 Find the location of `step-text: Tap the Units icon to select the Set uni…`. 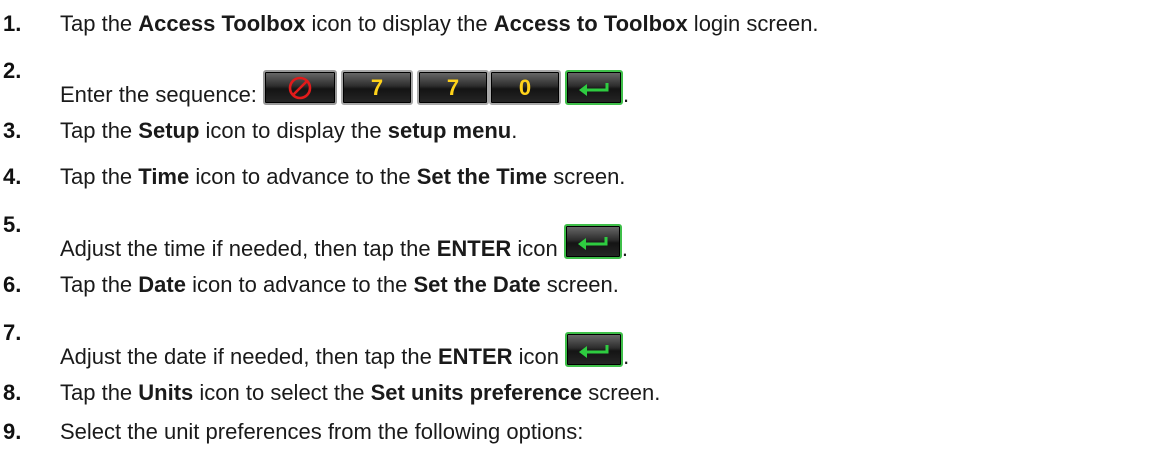

step-text: Tap the Units icon to select the Set uni… is located at coordinates (360, 393).